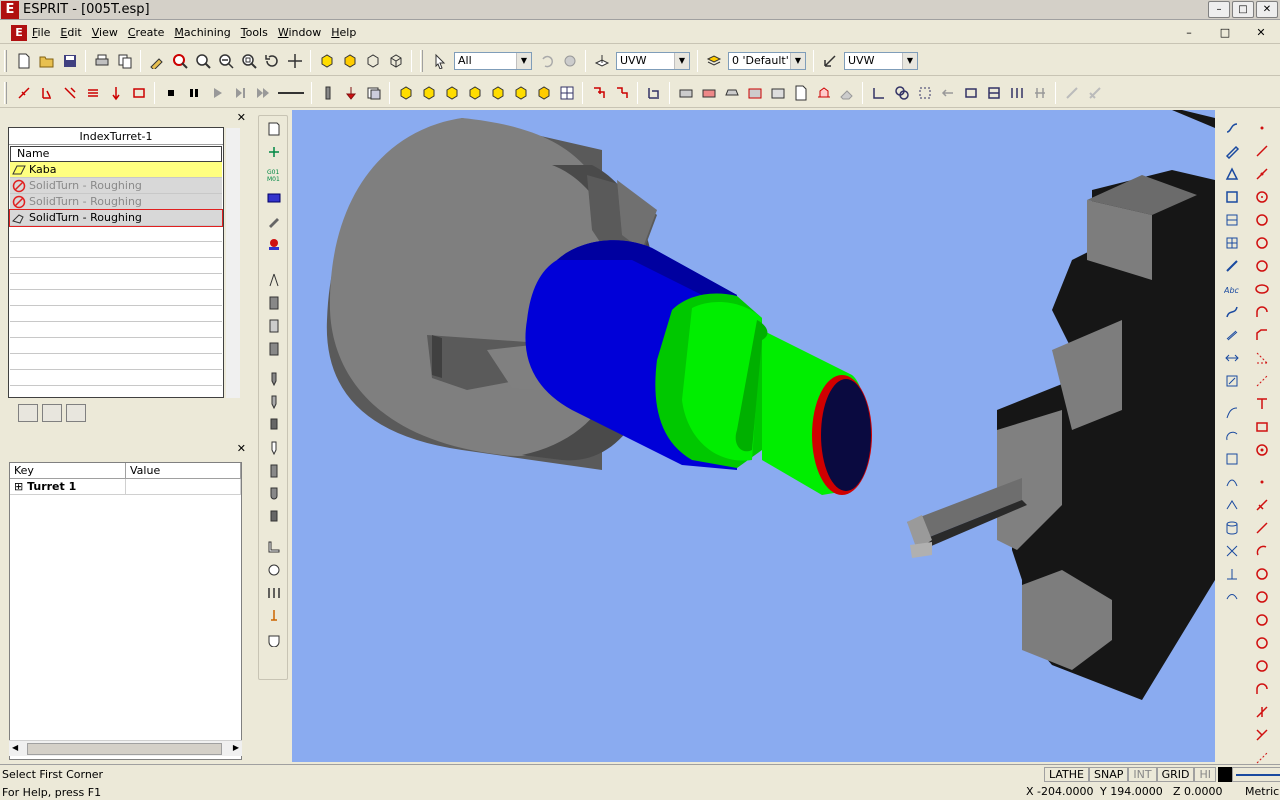 The image size is (1280, 800). I want to click on circle-3pt-icon, so click(1262, 243).